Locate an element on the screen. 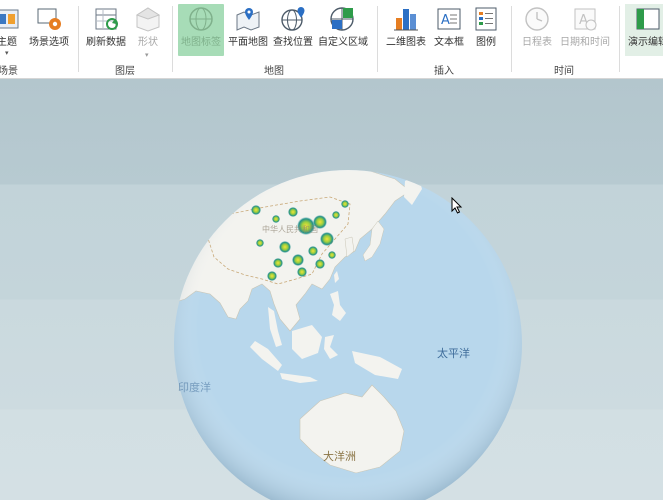  scene-options-button: 场景选项 is located at coordinates (49, 30).